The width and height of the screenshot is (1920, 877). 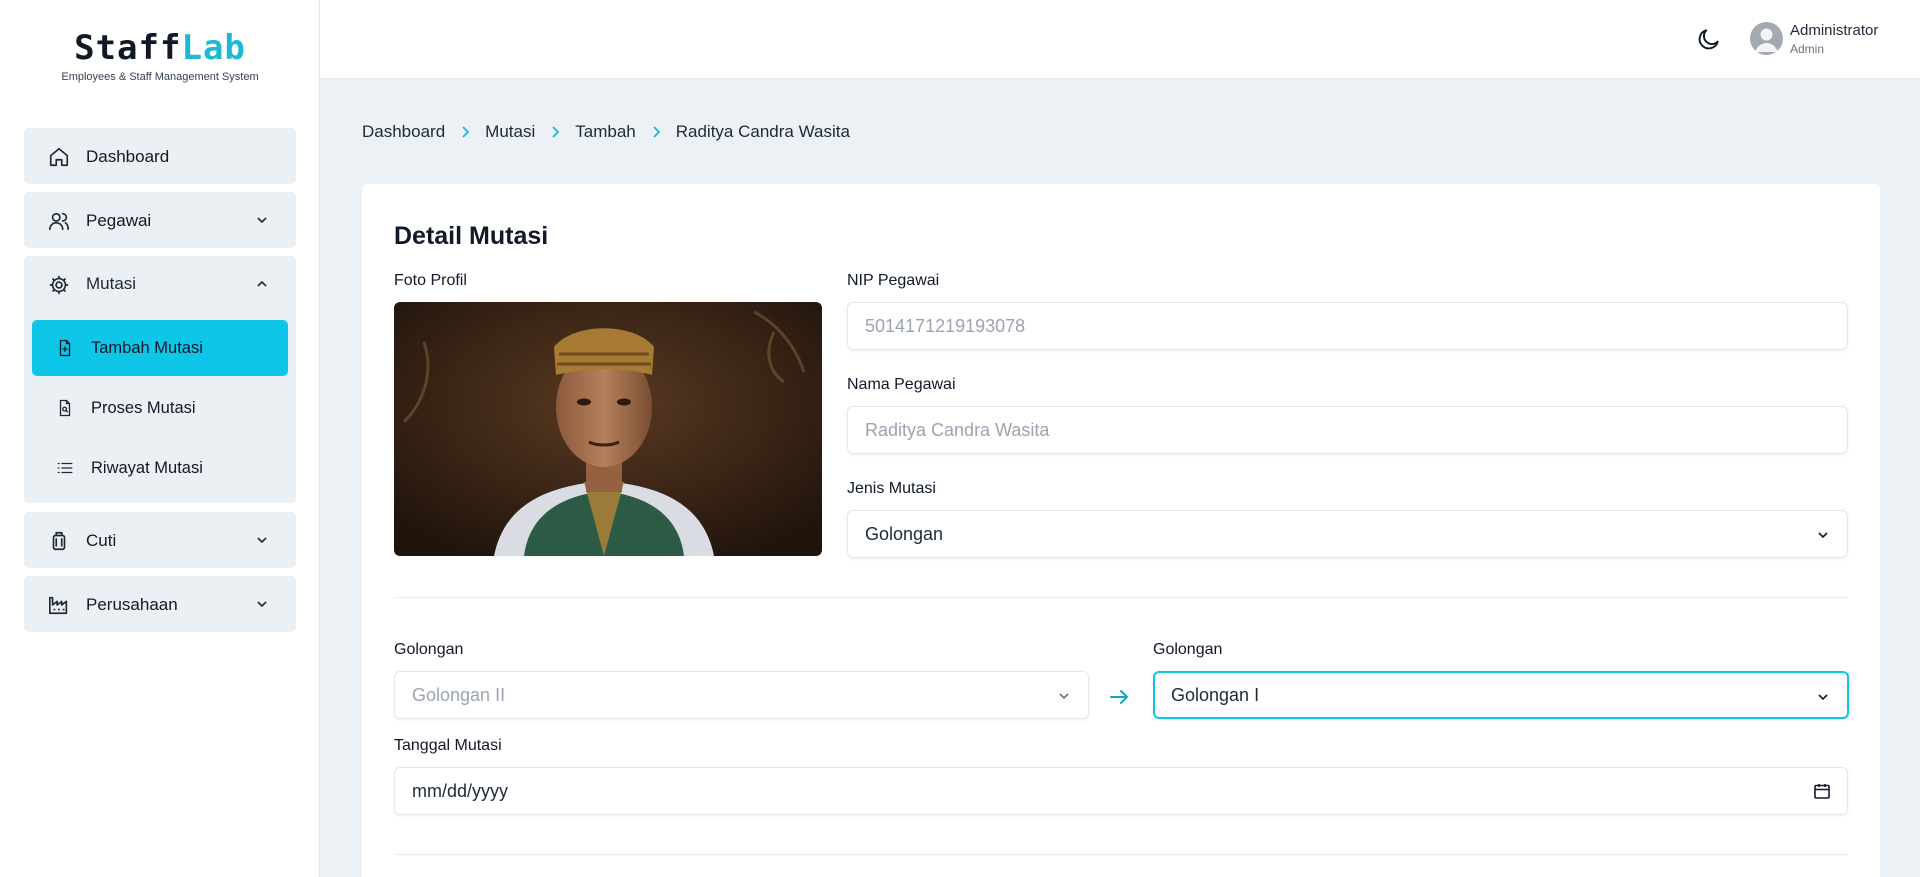 I want to click on photo-label: Foto Profil, so click(x=430, y=280).